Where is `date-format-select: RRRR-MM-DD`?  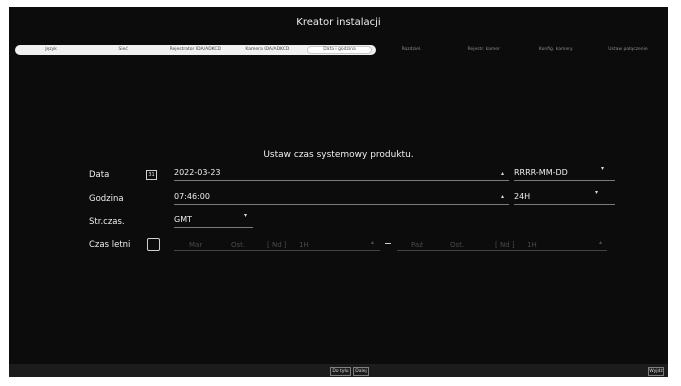 date-format-select: RRRR-MM-DD is located at coordinates (564, 174).